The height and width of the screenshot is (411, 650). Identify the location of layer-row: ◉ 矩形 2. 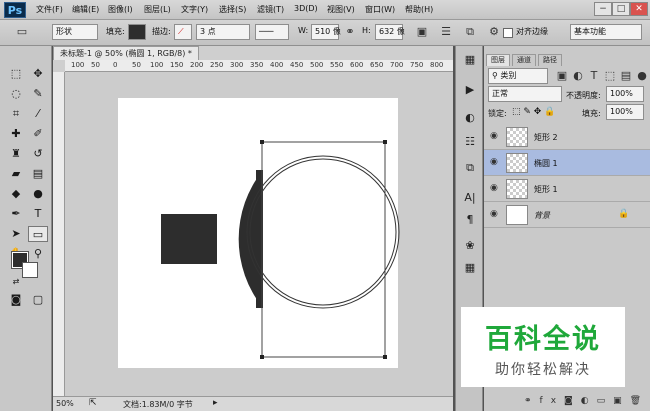
(567, 137).